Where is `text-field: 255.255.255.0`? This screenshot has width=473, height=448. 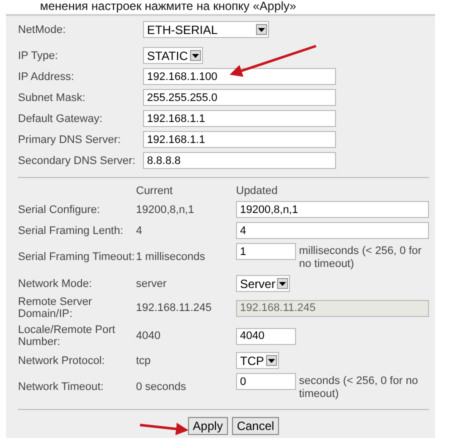
text-field: 255.255.255.0 is located at coordinates (239, 97).